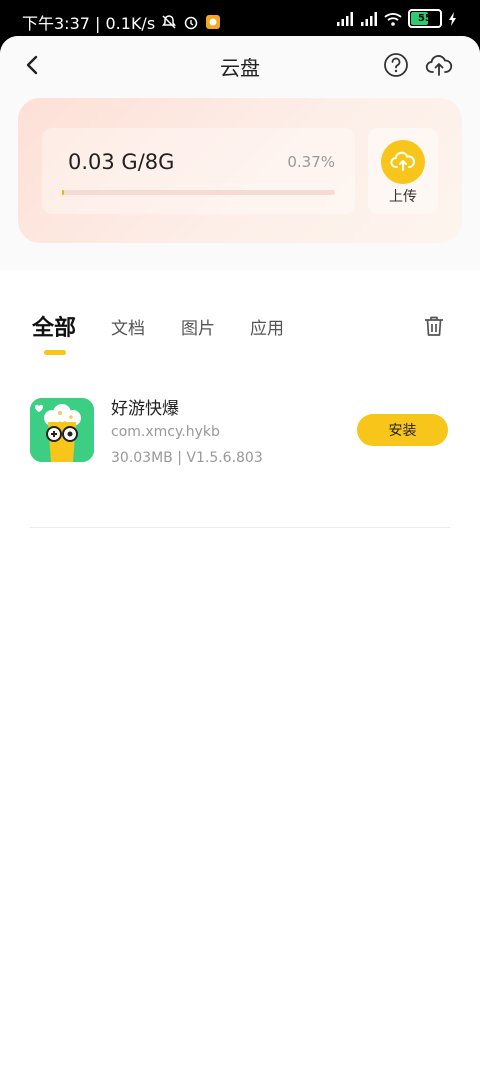 This screenshot has height=1067, width=480. What do you see at coordinates (62, 430) in the screenshot?
I see `app-icon` at bounding box center [62, 430].